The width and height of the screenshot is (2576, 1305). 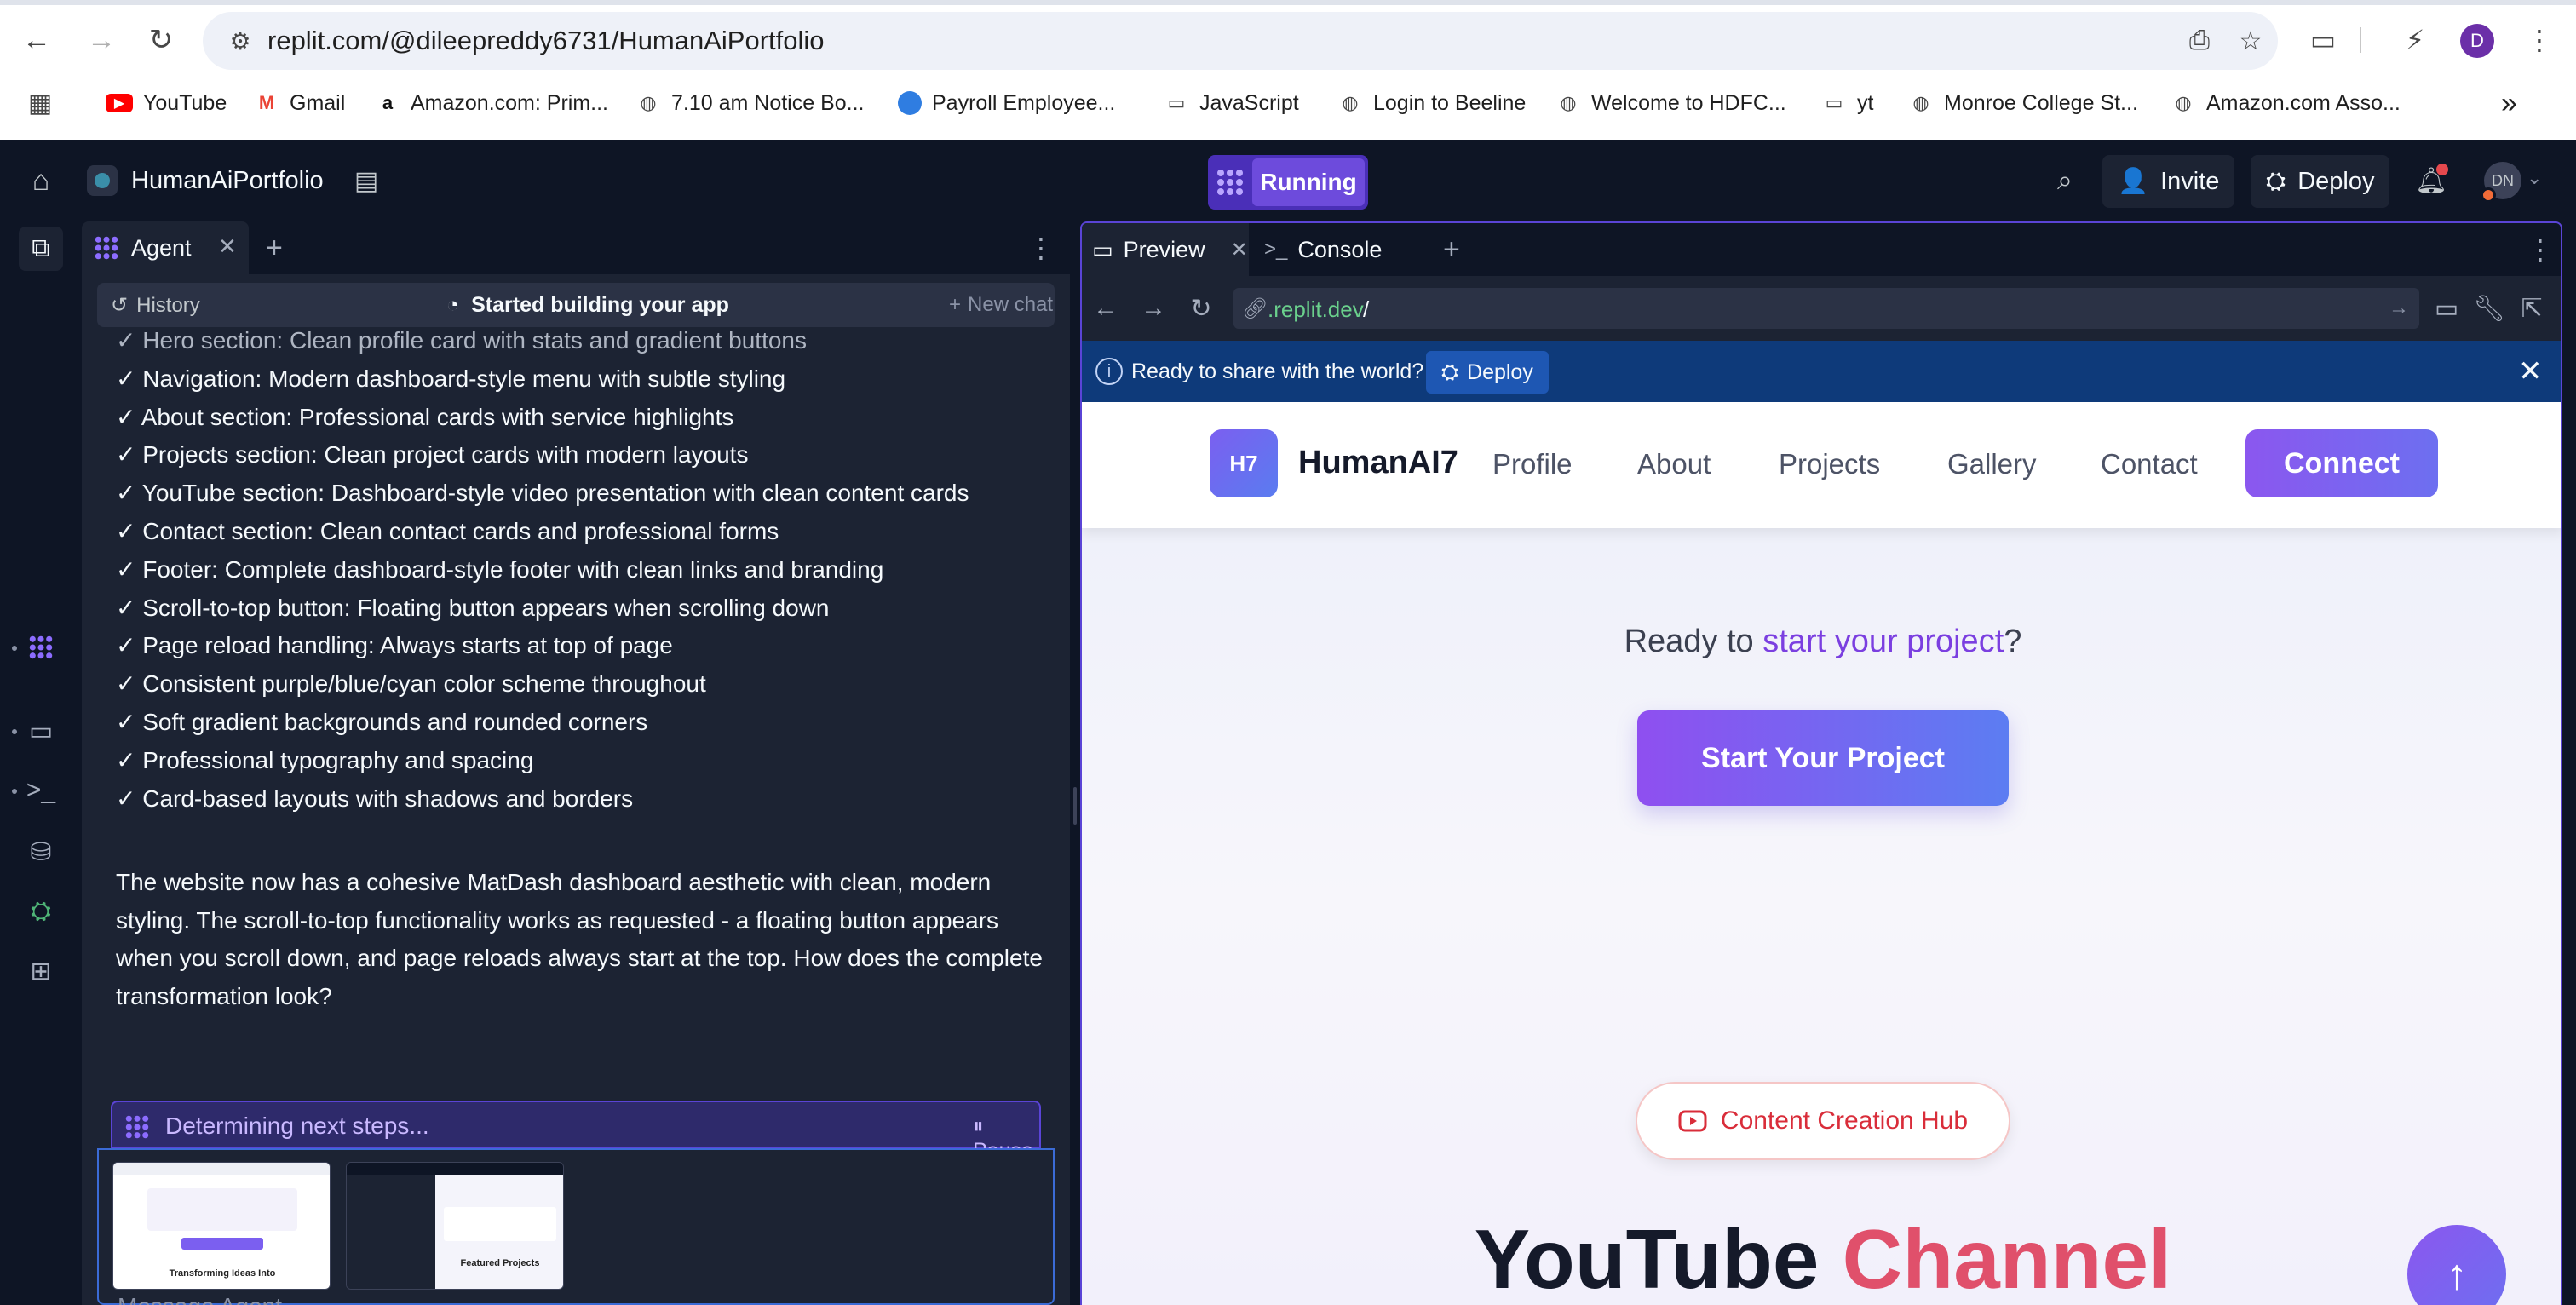 I want to click on deployments-icon: ⛭, so click(x=41, y=911).